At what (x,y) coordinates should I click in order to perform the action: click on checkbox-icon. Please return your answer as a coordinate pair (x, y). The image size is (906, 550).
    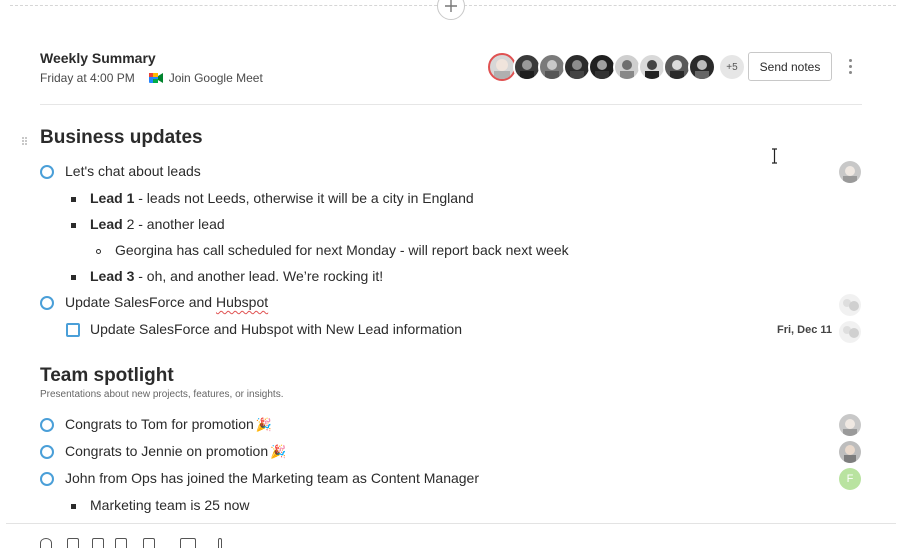
    Looking at the image, I should click on (73, 543).